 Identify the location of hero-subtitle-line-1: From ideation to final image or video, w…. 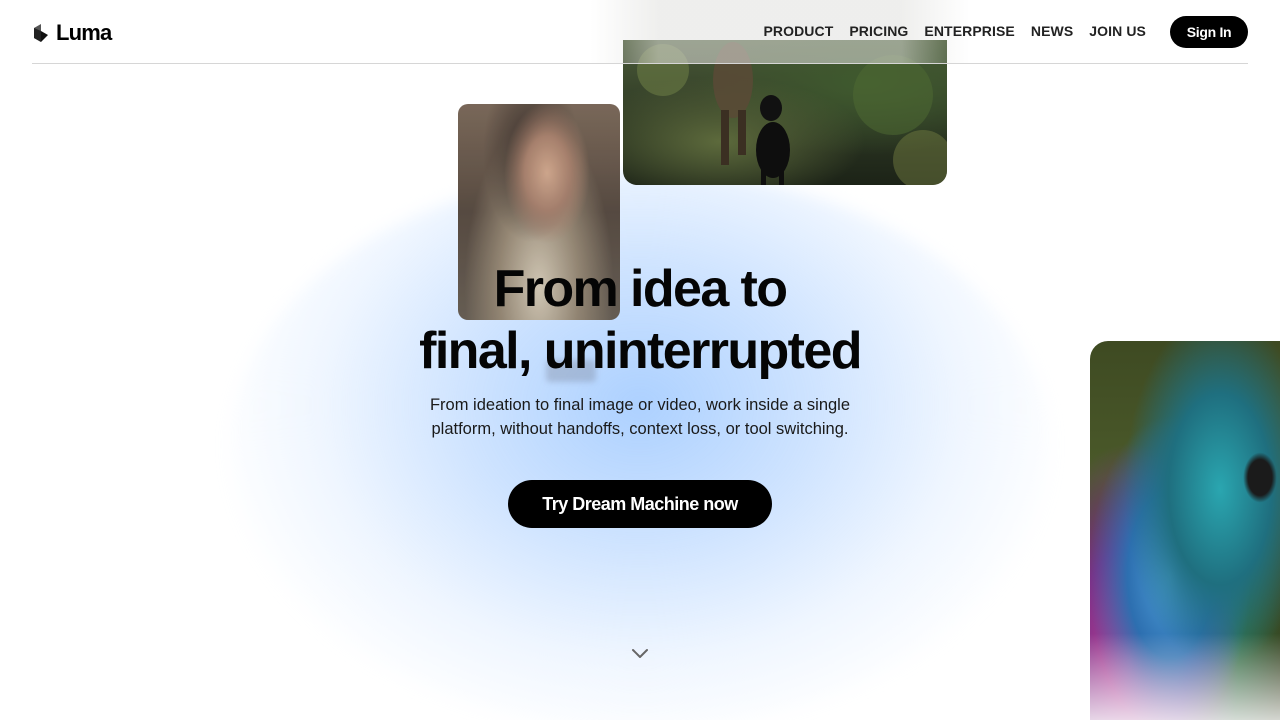
(640, 405).